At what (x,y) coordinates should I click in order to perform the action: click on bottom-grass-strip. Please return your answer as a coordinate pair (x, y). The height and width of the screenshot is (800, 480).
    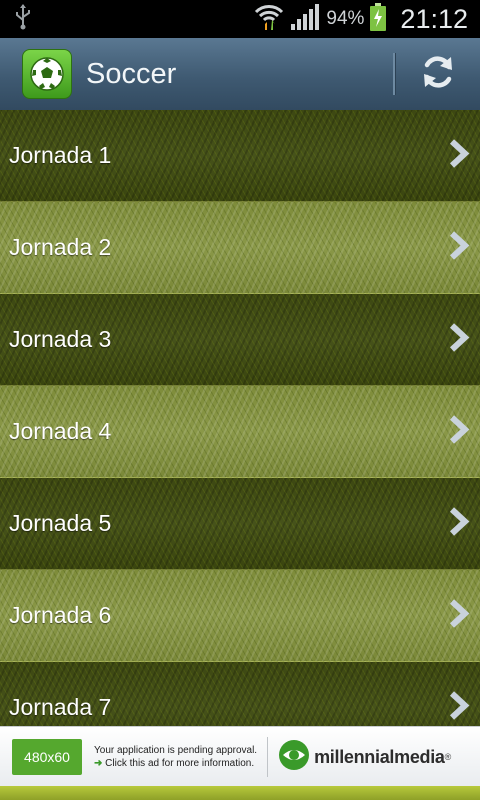
    Looking at the image, I should click on (240, 793).